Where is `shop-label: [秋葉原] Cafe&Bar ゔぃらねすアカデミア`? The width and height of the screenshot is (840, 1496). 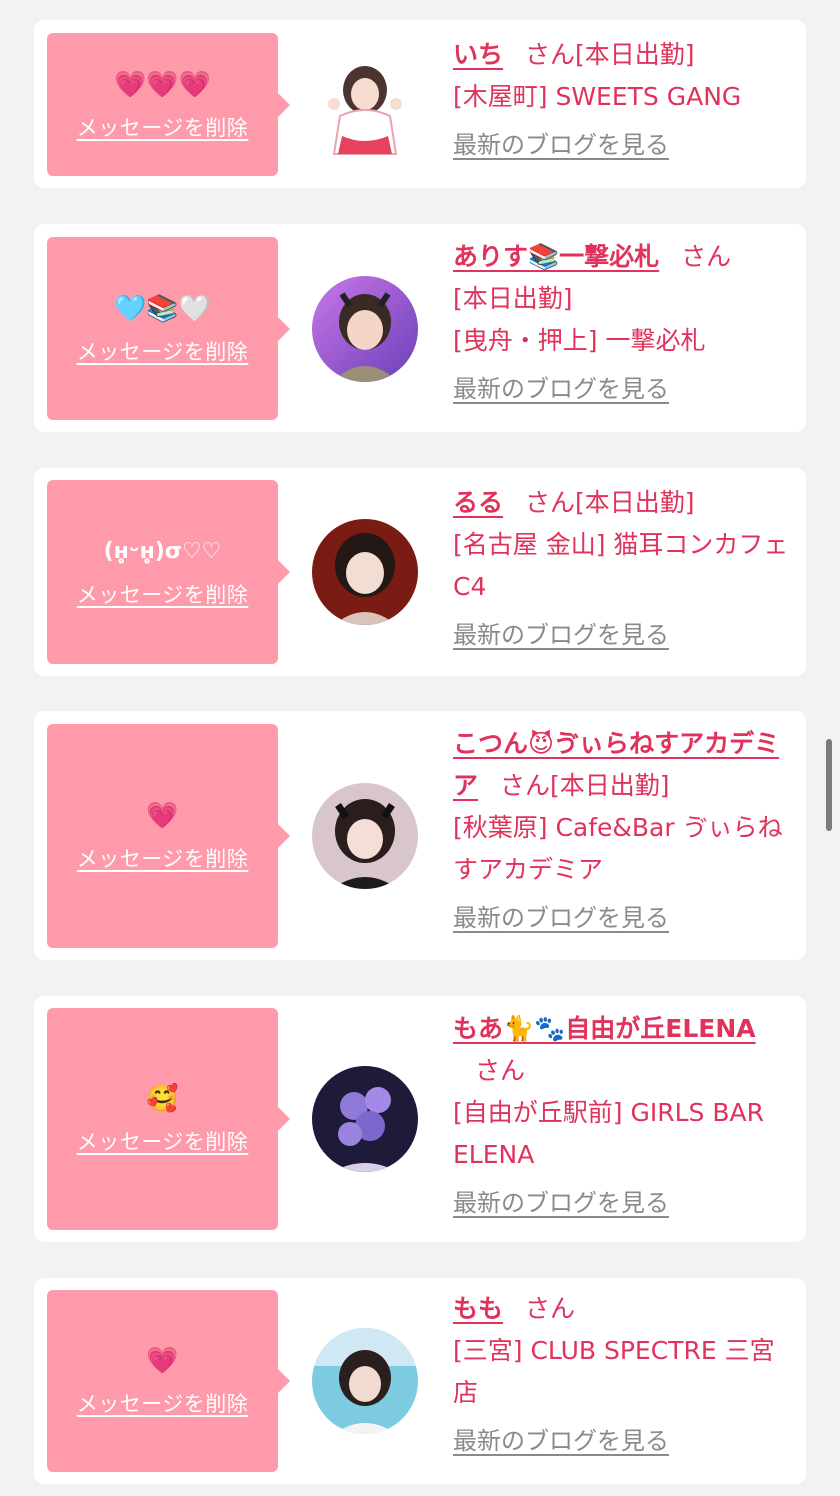
shop-label: [秋葉原] Cafe&Bar ゔぃらねすアカデミア is located at coordinates (618, 848).